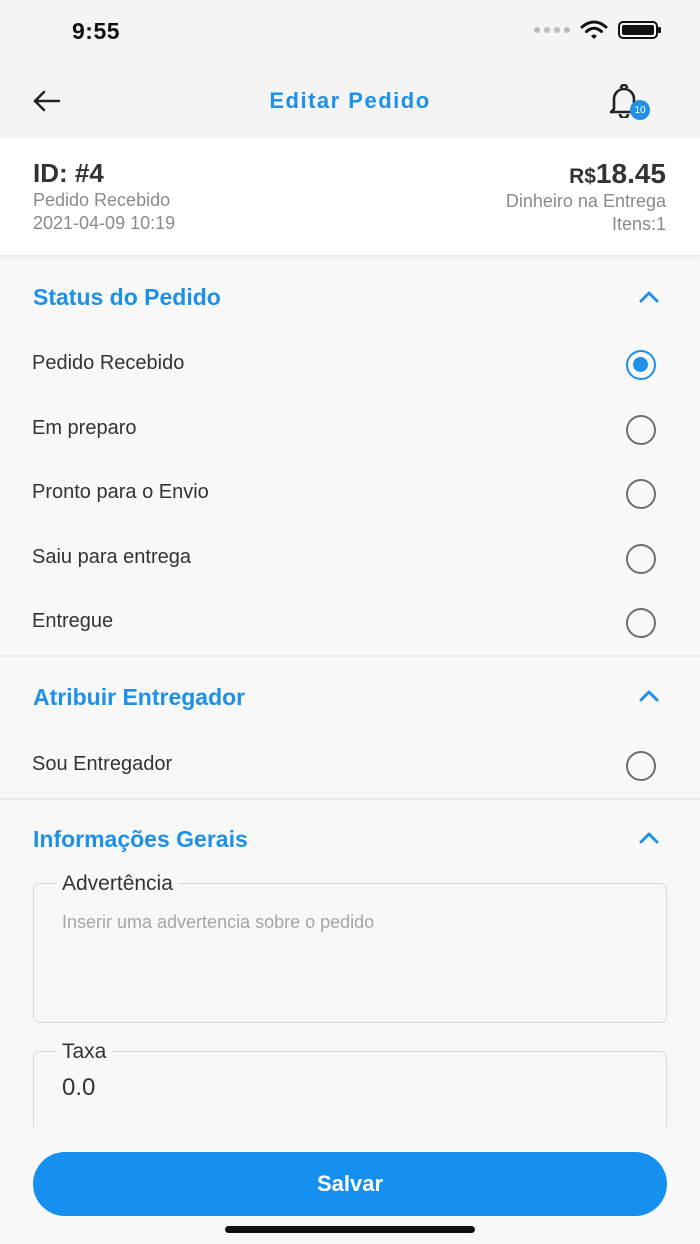 This screenshot has width=700, height=1244. I want to click on signal-icon, so click(552, 30).